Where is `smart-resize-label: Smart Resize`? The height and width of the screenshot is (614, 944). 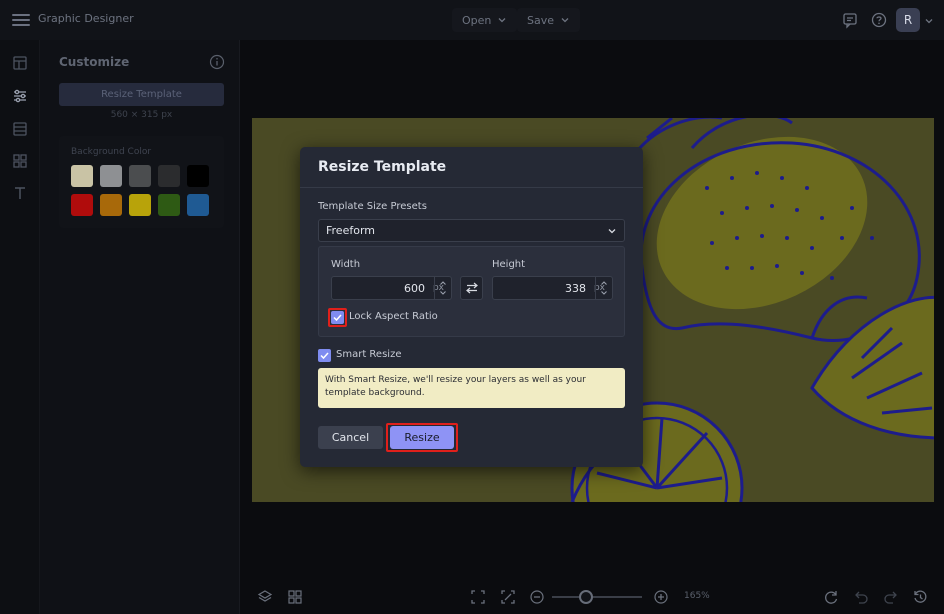 smart-resize-label: Smart Resize is located at coordinates (369, 354).